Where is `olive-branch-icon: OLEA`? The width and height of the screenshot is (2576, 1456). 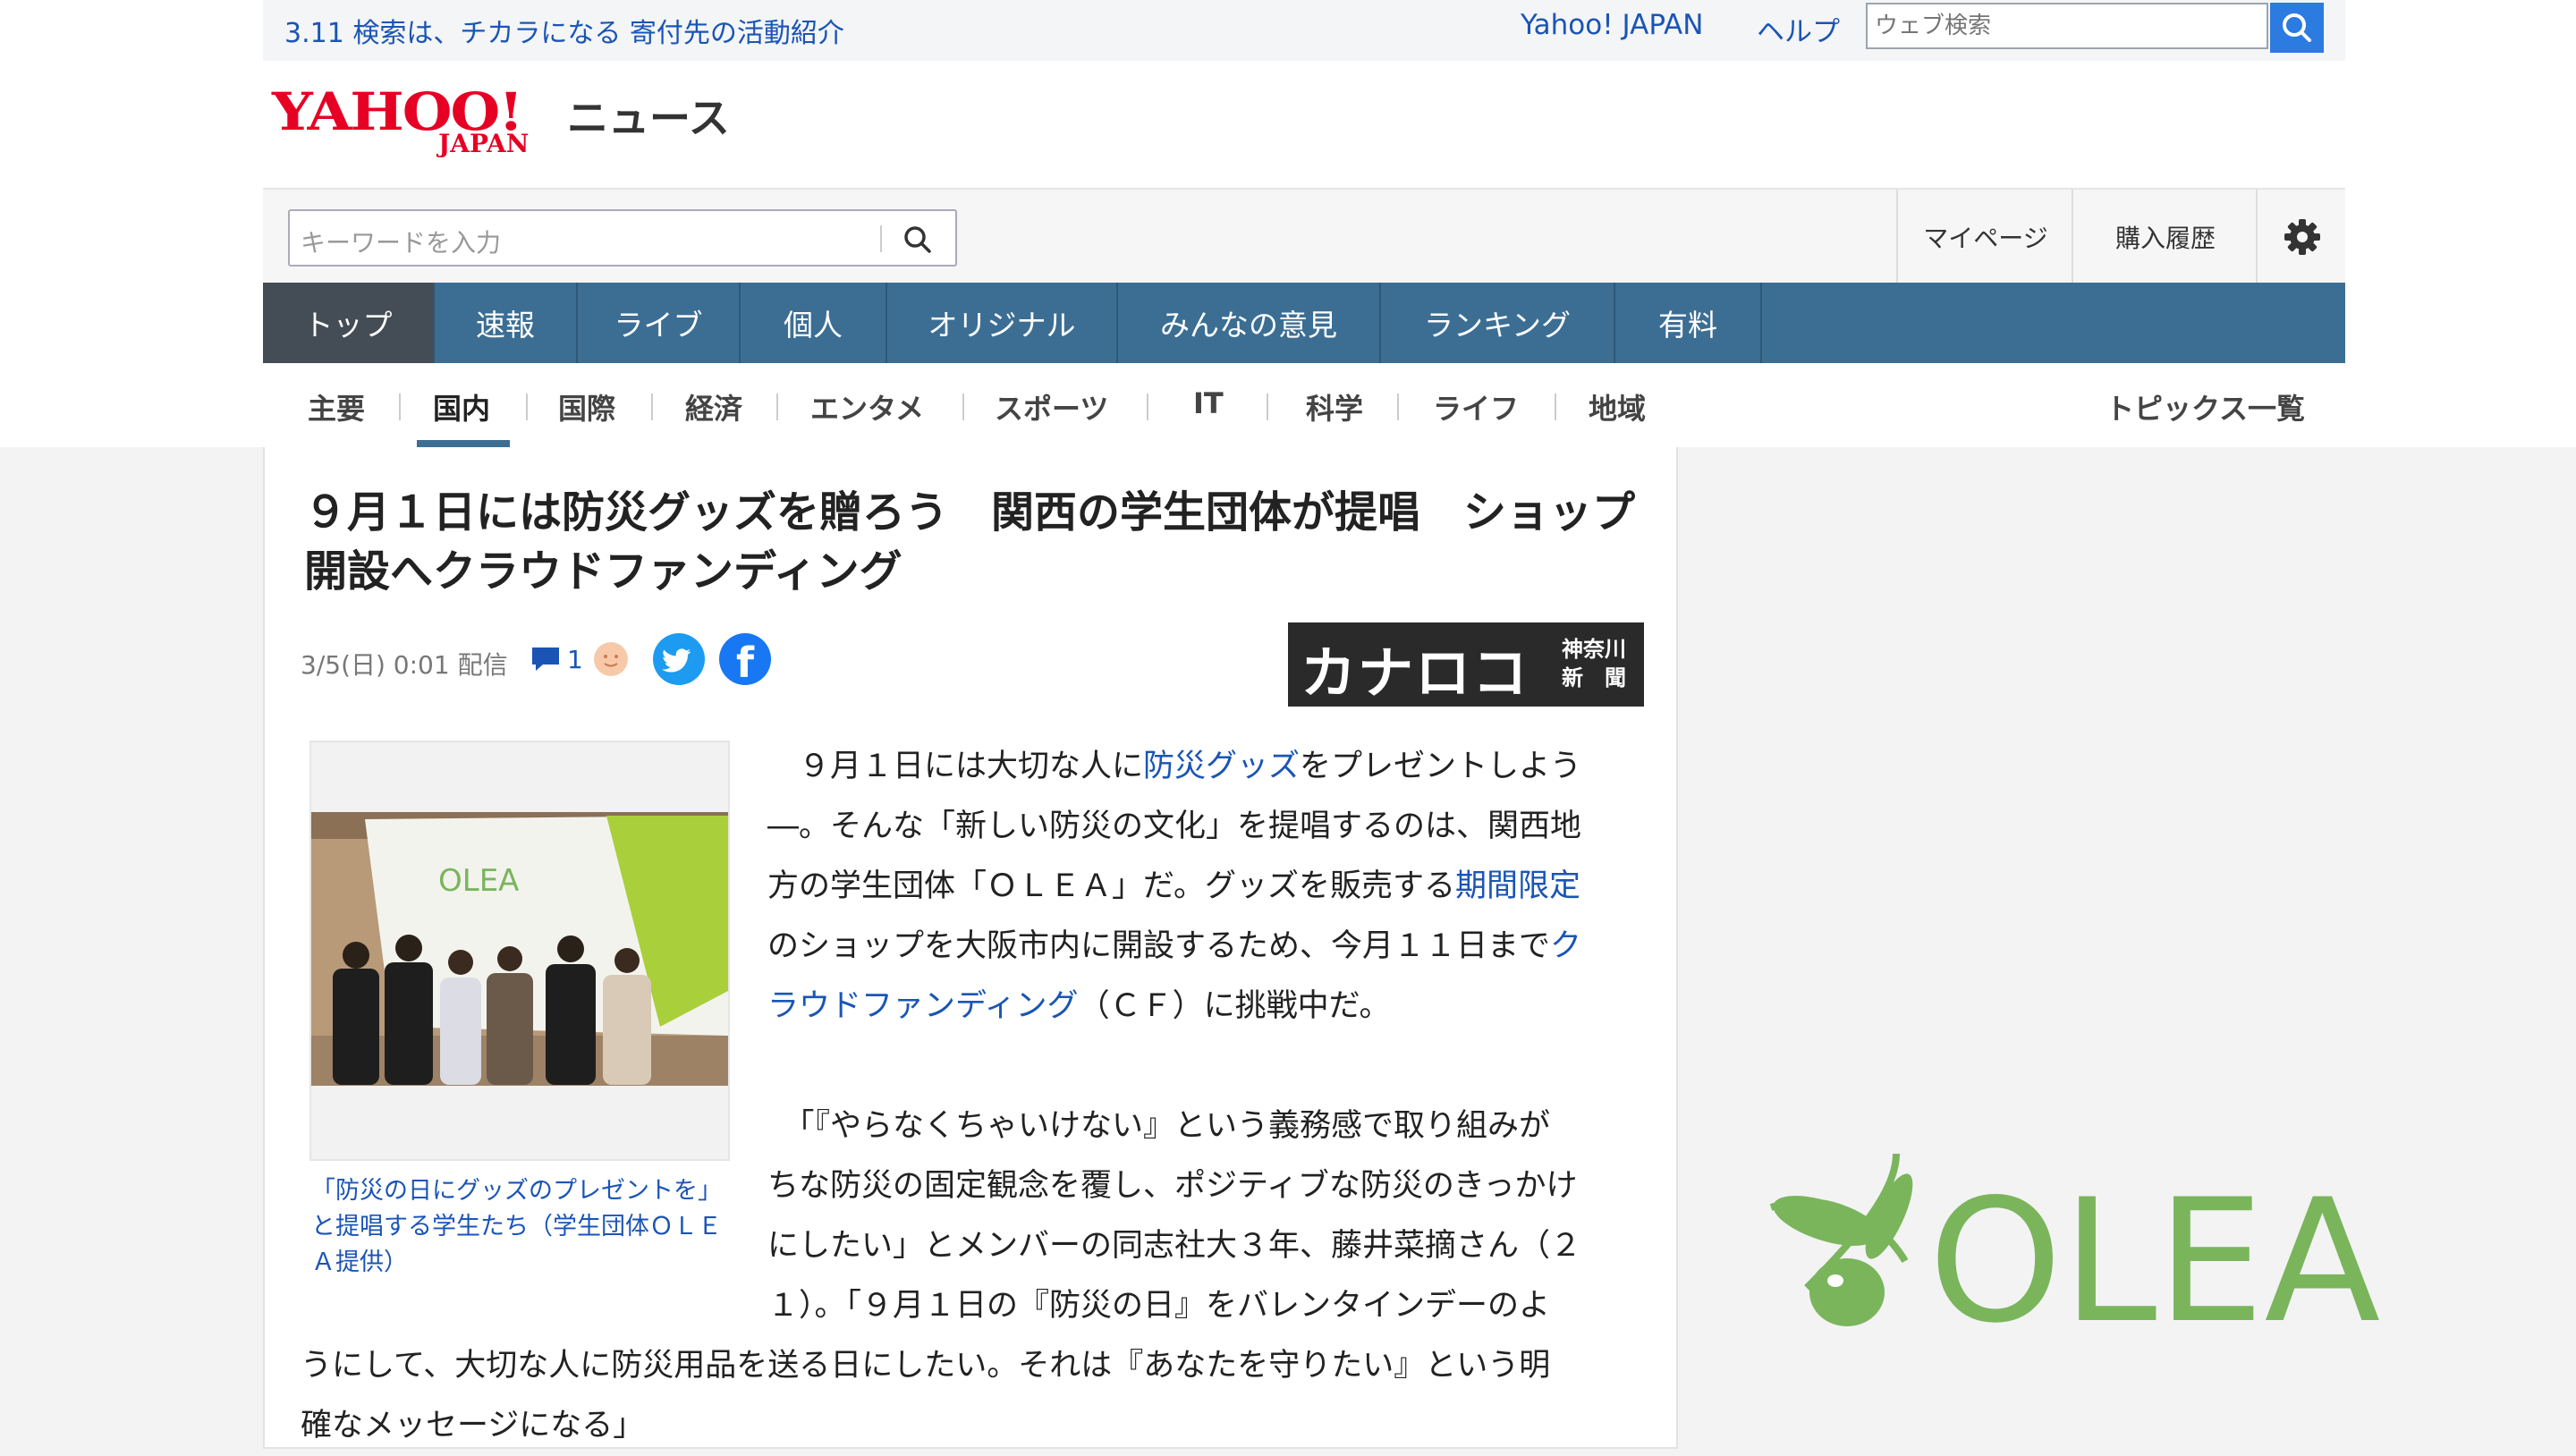
olive-branch-icon: OLEA is located at coordinates (2074, 1256).